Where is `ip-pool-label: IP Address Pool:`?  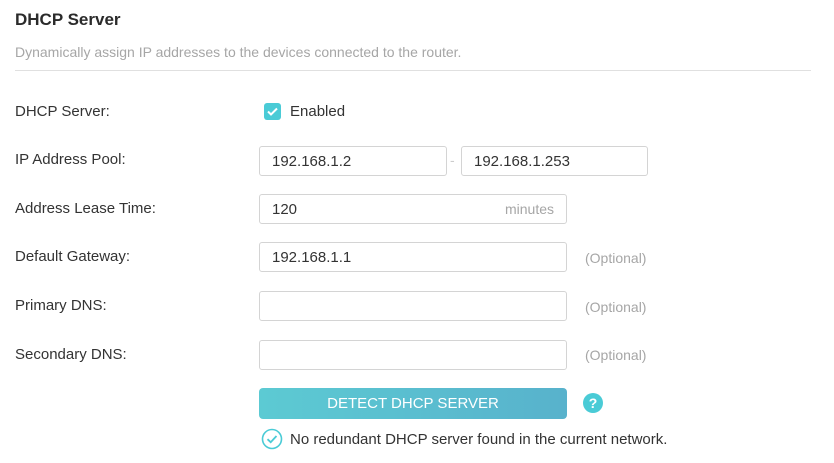 ip-pool-label: IP Address Pool: is located at coordinates (70, 159).